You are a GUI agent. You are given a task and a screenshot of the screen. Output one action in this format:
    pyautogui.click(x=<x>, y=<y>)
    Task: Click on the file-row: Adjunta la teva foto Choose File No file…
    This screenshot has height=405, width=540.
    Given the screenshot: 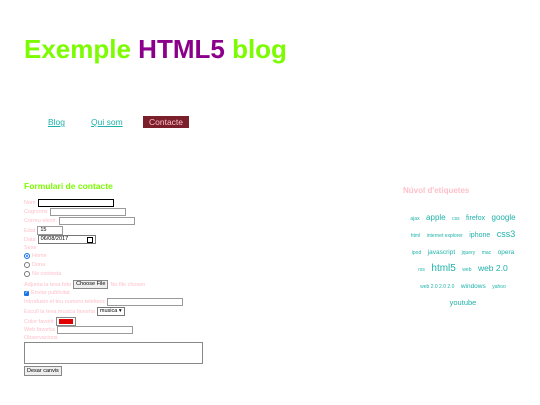 What is the action you would take?
    pyautogui.click(x=84, y=284)
    